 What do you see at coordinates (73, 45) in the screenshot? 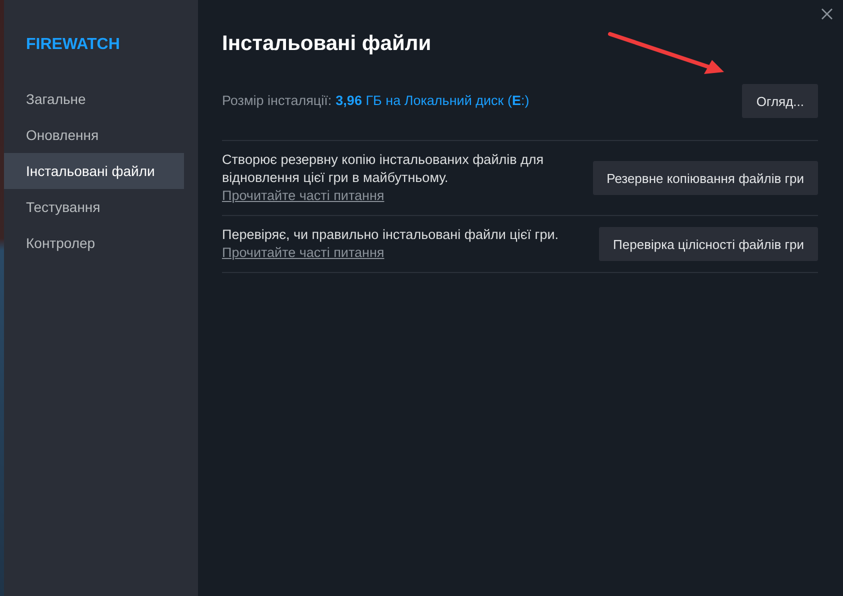
I see `game-title: FIREWATCH` at bounding box center [73, 45].